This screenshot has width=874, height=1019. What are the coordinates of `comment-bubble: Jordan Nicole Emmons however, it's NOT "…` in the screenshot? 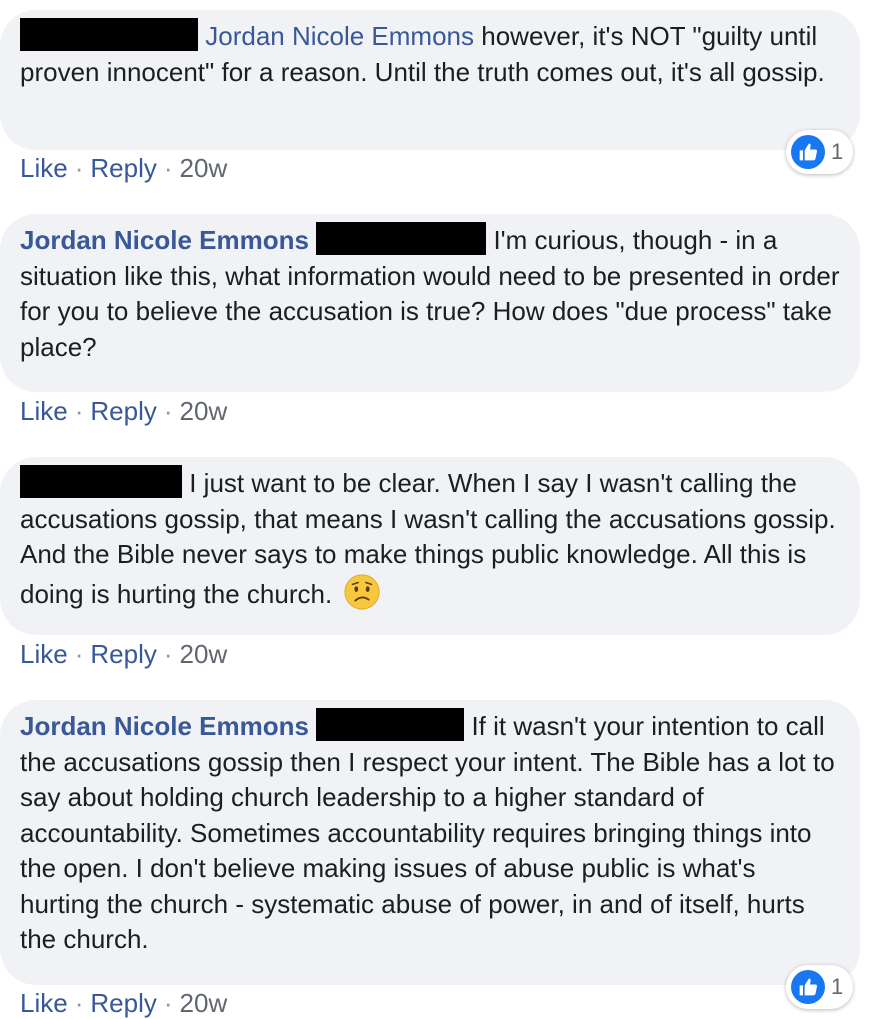 It's located at (430, 80).